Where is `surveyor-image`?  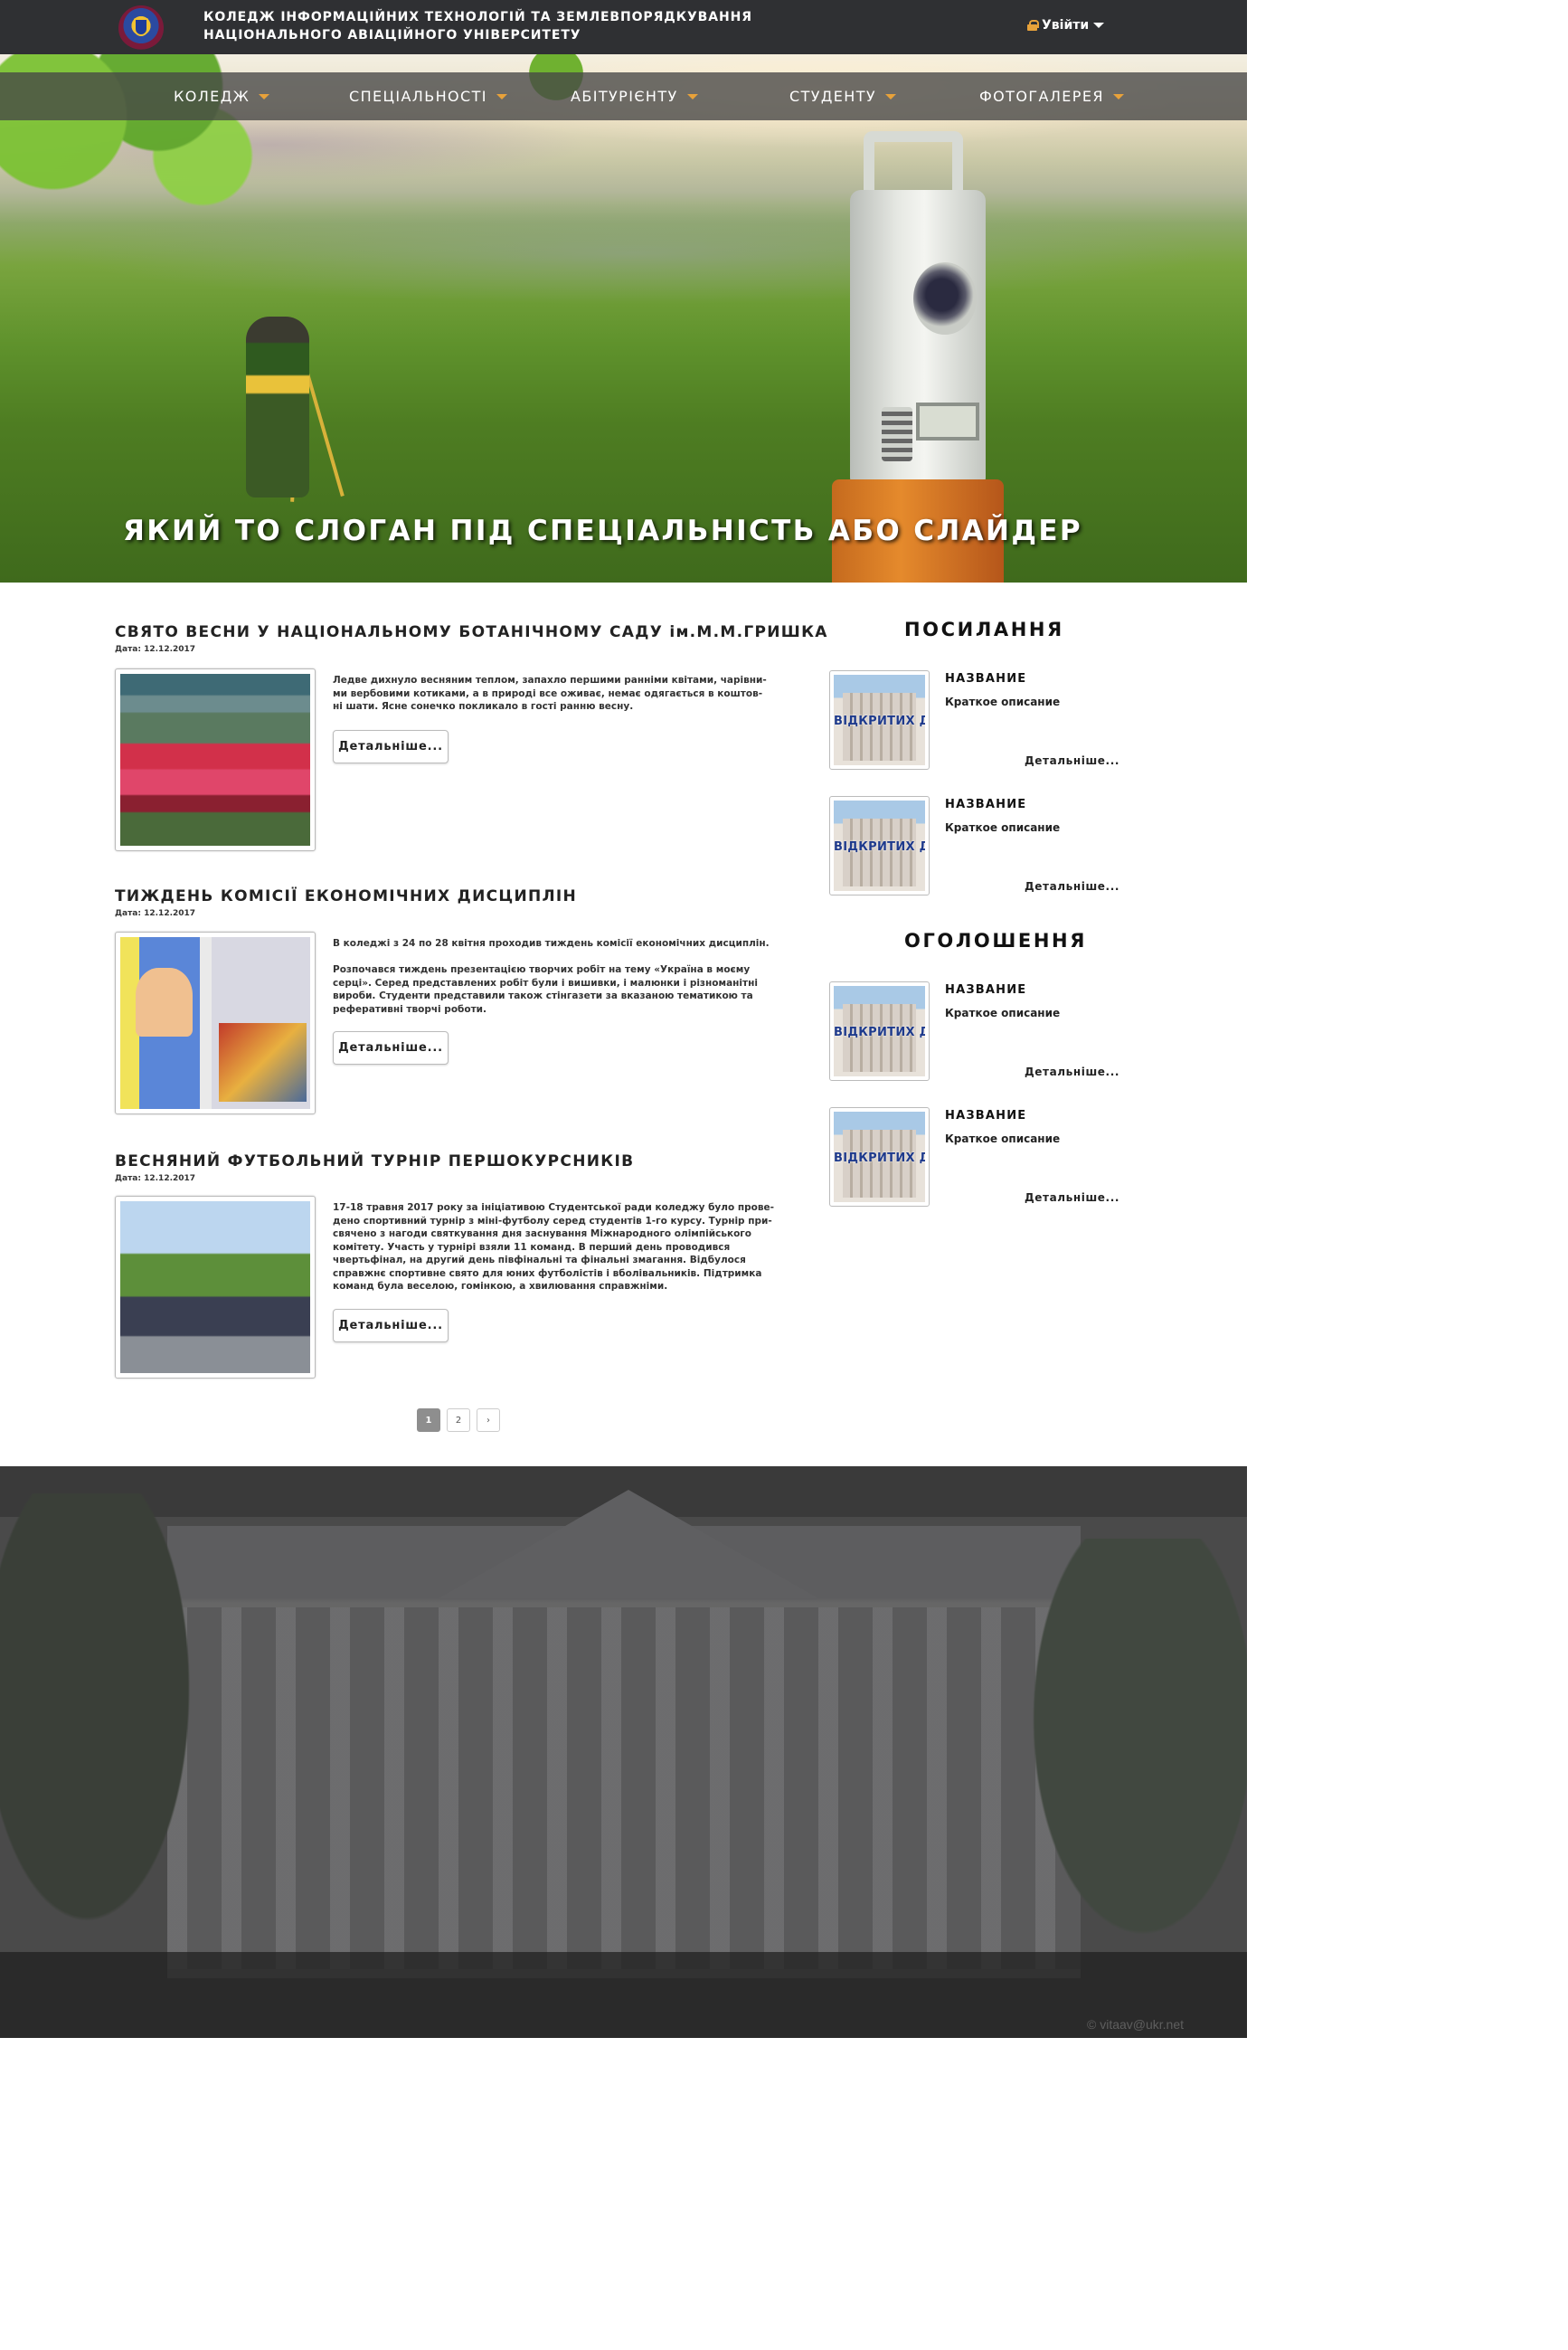
surveyor-image is located at coordinates (277, 407).